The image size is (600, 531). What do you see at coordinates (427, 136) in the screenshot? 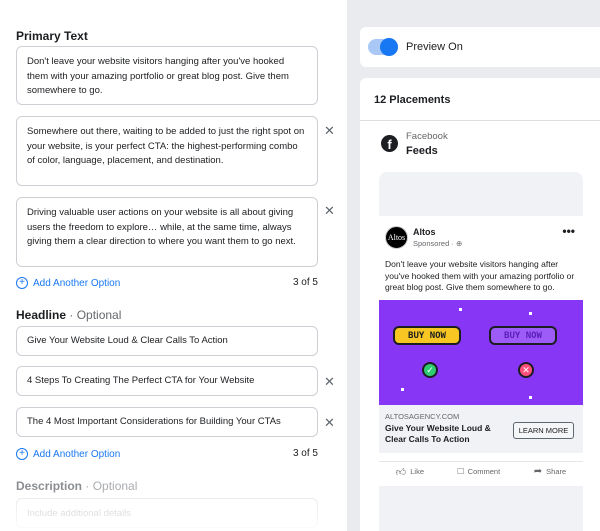
I see `platform-name: Facebook` at bounding box center [427, 136].